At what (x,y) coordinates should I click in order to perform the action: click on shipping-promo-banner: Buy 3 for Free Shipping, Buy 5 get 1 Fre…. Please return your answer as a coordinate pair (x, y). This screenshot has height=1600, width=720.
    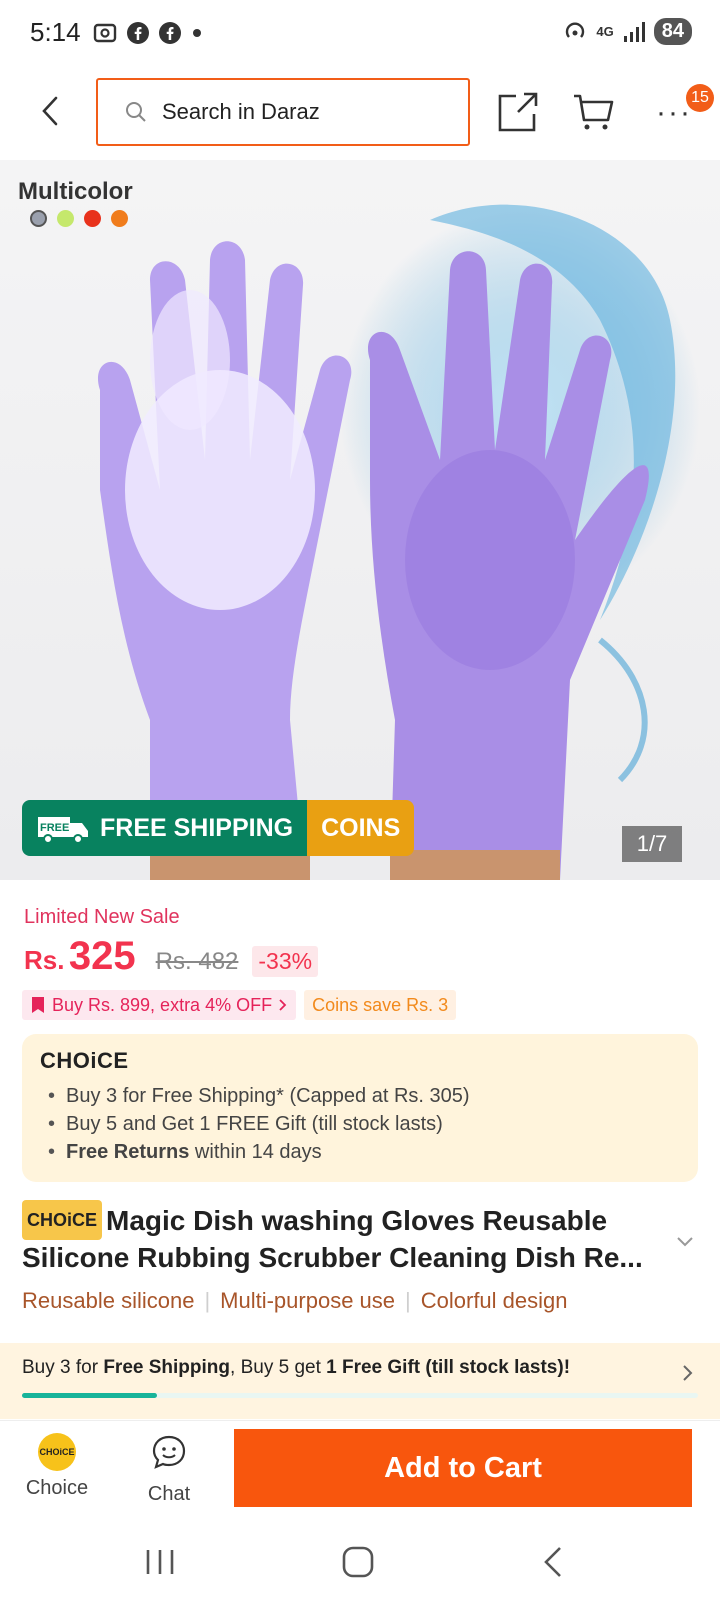
    Looking at the image, I should click on (360, 1381).